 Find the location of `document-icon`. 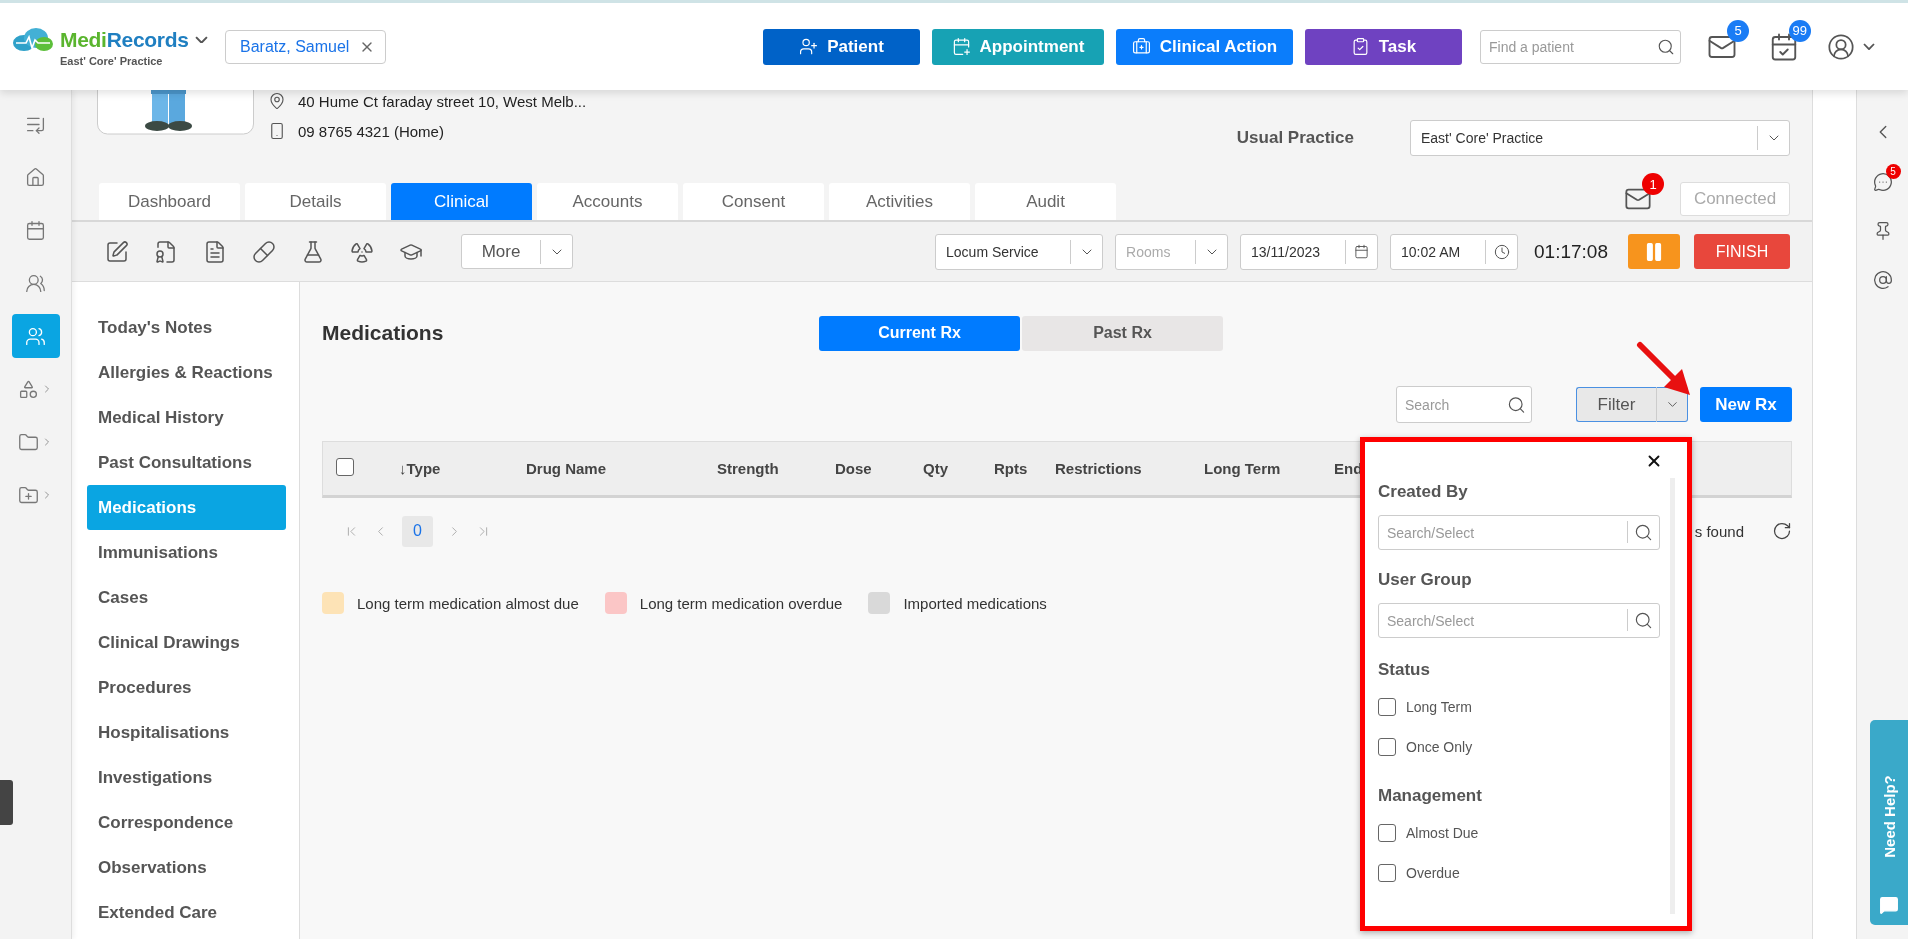

document-icon is located at coordinates (215, 251).